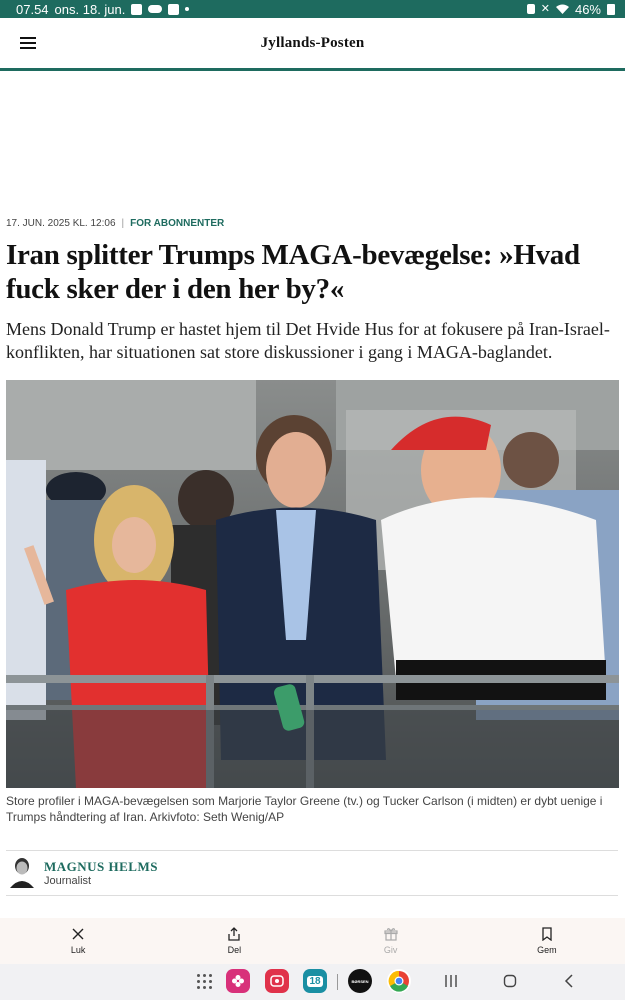 The image size is (625, 1000). I want to click on home-icon, so click(510, 981).